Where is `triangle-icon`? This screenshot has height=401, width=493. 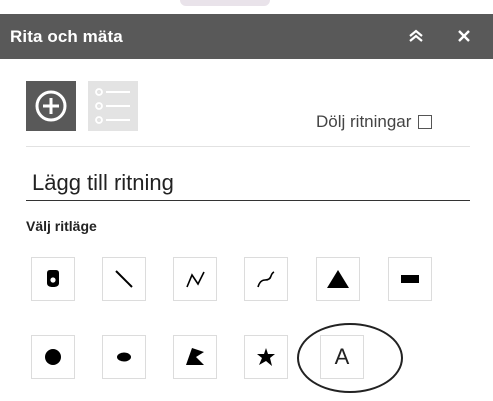 triangle-icon is located at coordinates (338, 279).